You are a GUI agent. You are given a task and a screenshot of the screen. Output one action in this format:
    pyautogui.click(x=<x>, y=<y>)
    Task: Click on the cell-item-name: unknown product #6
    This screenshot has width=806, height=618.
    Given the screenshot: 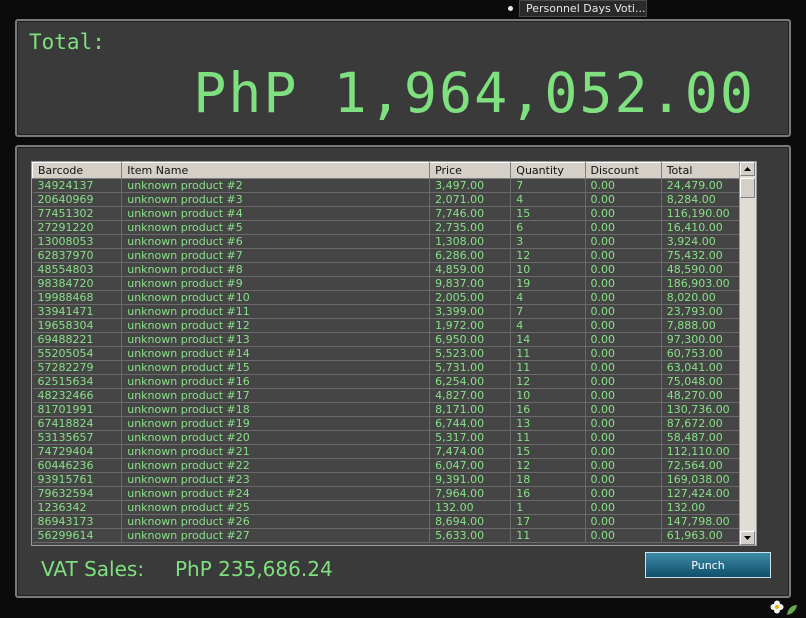 What is the action you would take?
    pyautogui.click(x=276, y=241)
    